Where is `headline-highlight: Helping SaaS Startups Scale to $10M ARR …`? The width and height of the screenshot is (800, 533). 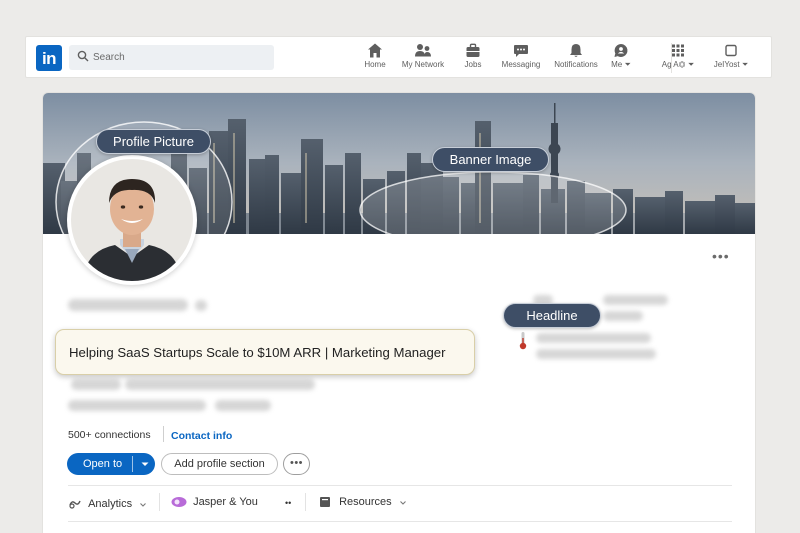
headline-highlight: Helping SaaS Startups Scale to $10M ARR … is located at coordinates (265, 352).